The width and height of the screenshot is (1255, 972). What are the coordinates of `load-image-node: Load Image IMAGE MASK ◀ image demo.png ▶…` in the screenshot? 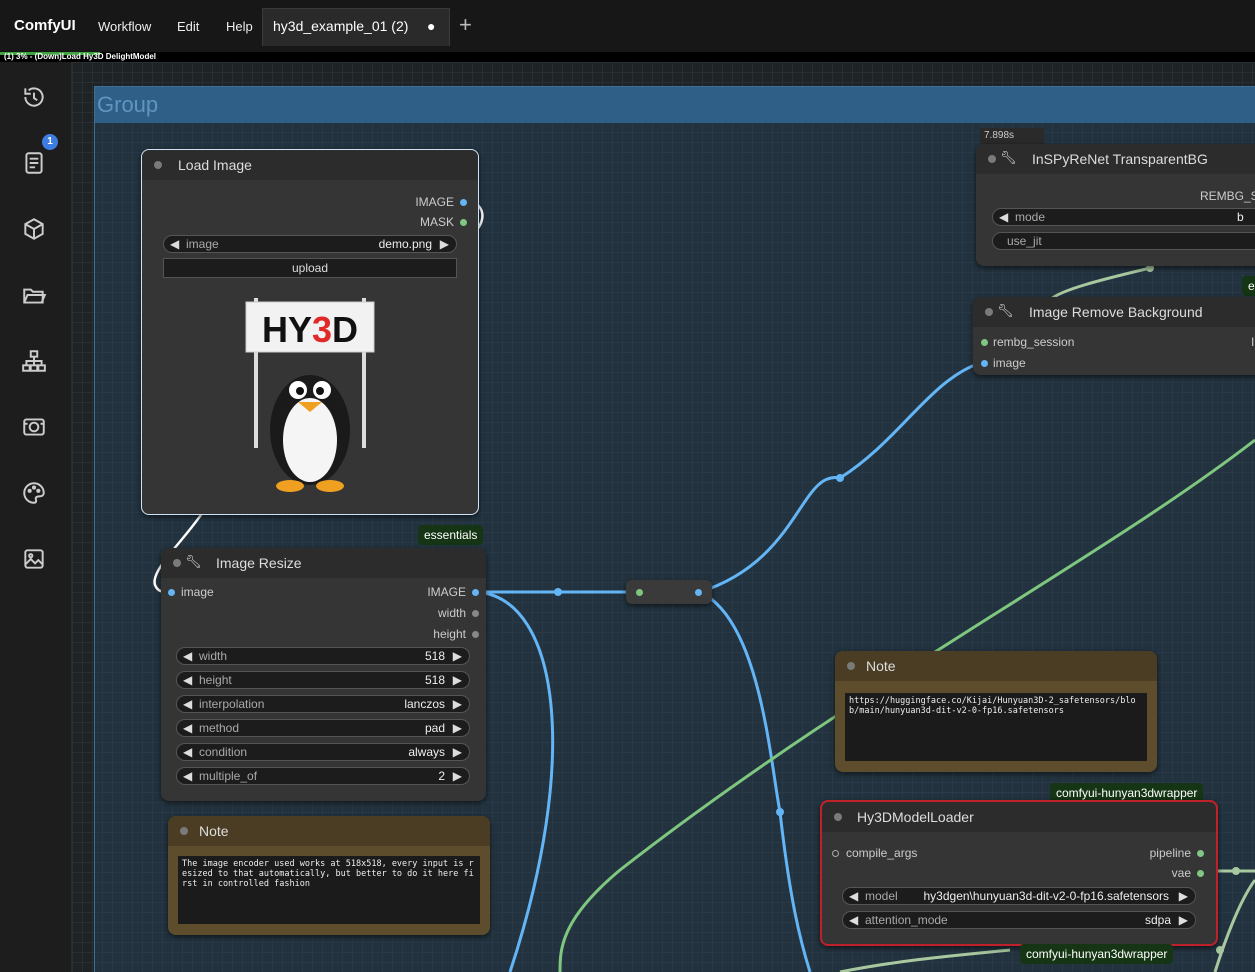 It's located at (310, 332).